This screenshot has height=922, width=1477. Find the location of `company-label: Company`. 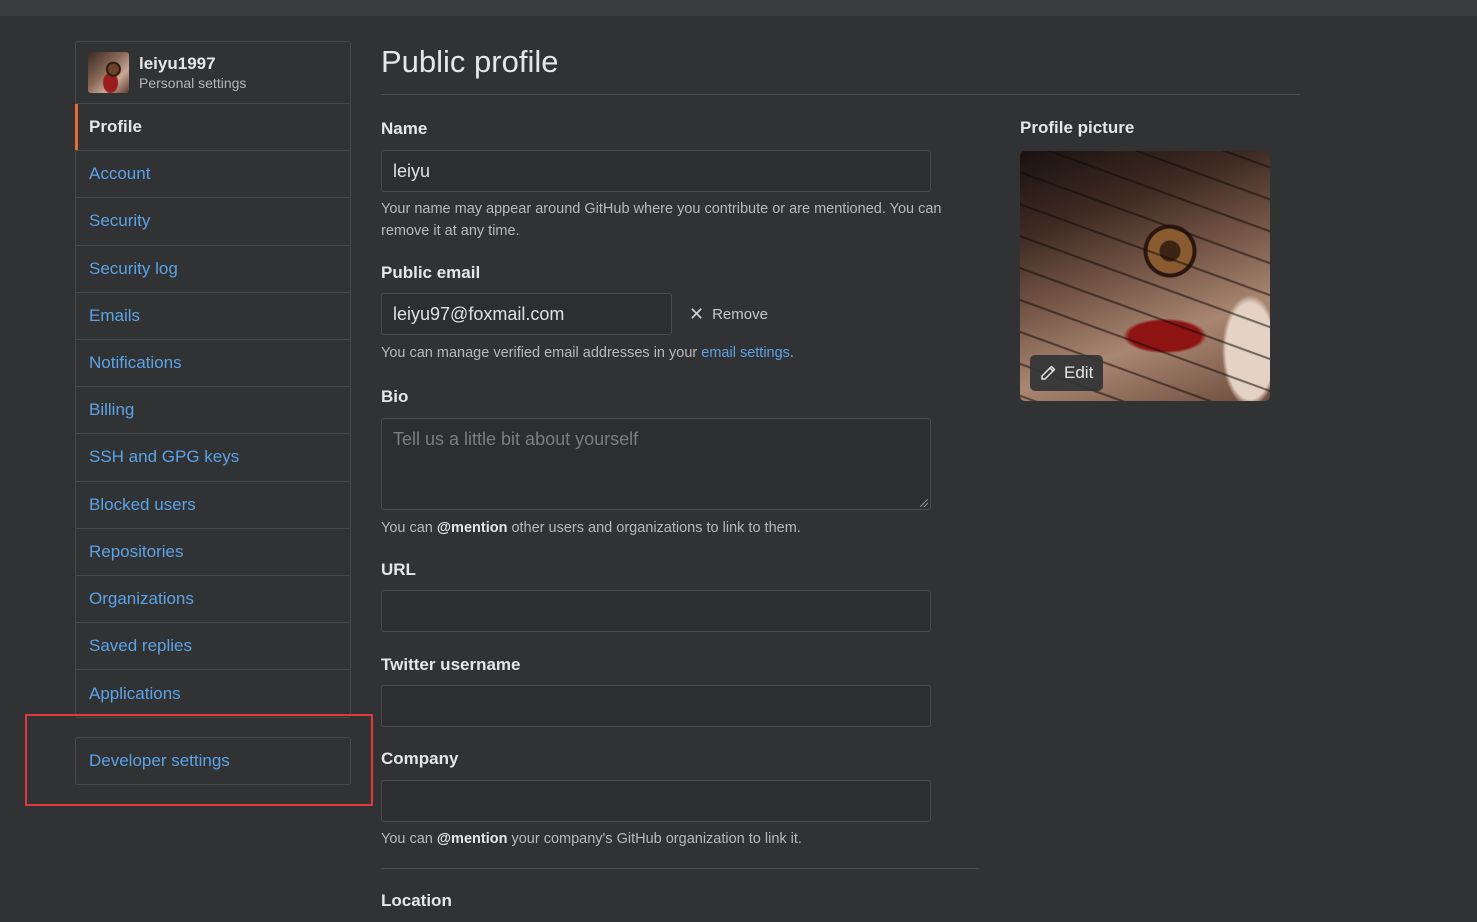

company-label: Company is located at coordinates (420, 758).